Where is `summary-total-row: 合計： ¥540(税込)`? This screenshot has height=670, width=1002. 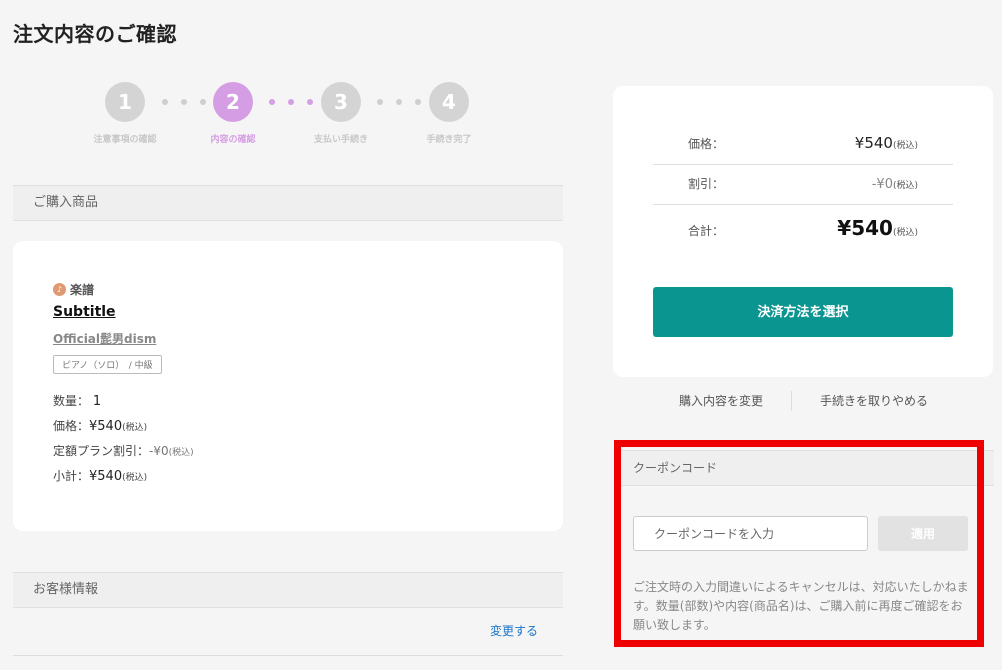 summary-total-row: 合計： ¥540(税込) is located at coordinates (803, 228).